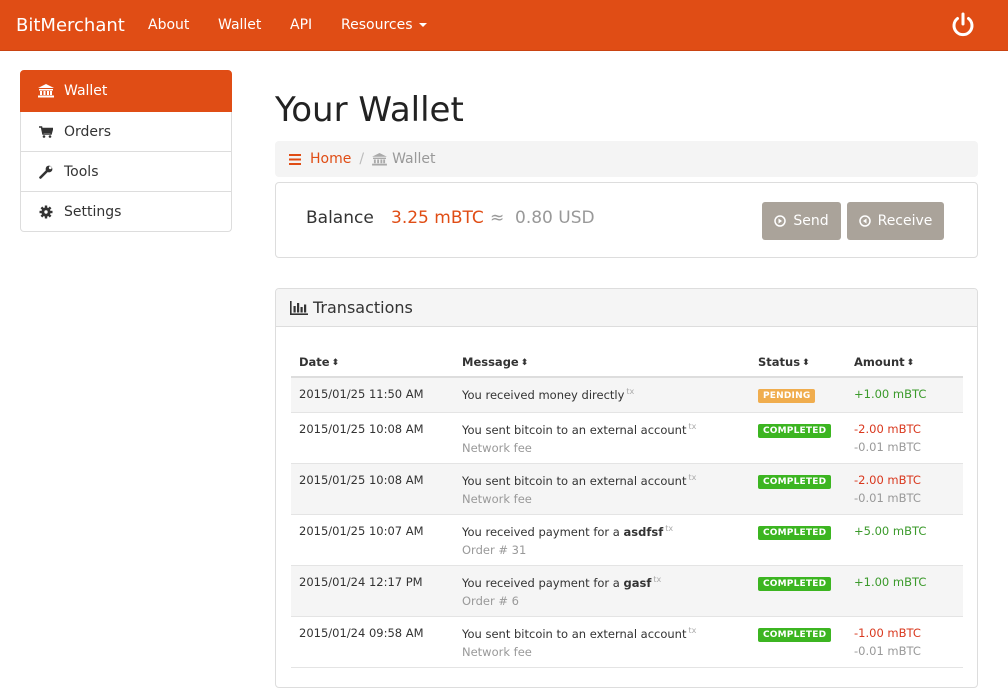  I want to click on breadcrumb-home-label: Home, so click(331, 159).